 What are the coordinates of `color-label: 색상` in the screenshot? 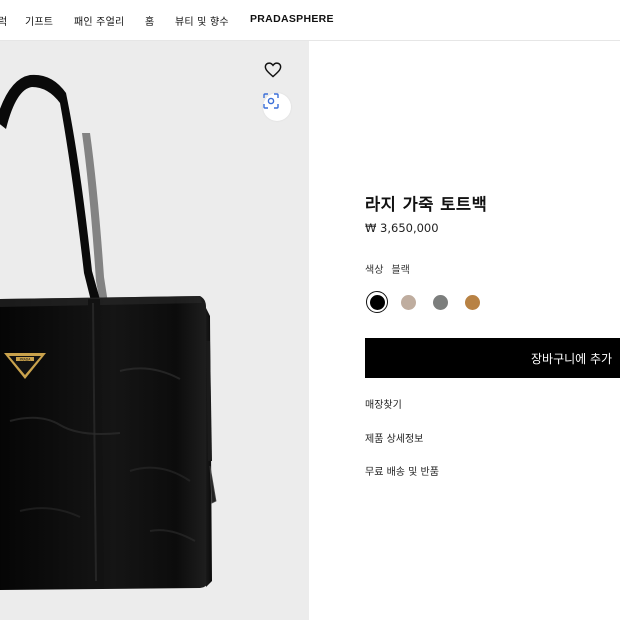 It's located at (374, 270).